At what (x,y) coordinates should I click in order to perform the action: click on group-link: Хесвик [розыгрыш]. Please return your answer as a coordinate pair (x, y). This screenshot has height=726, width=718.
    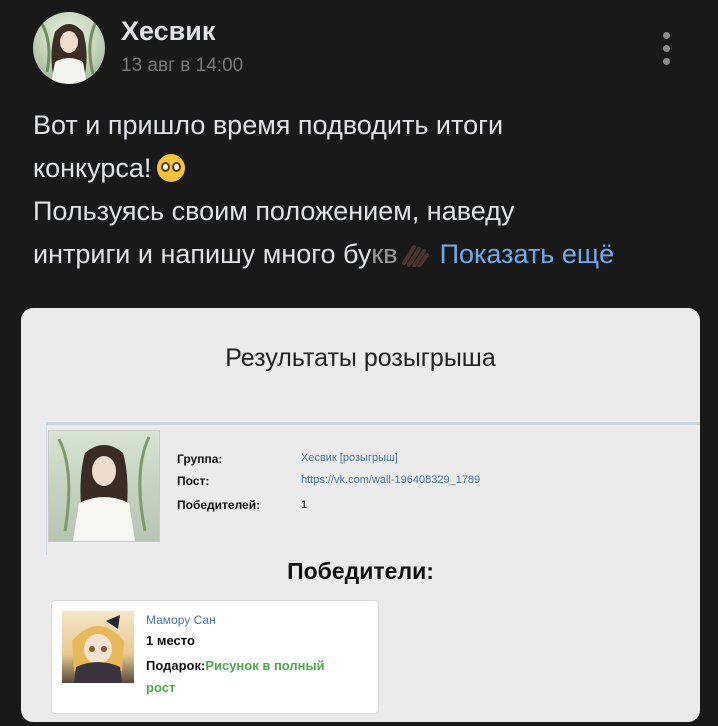
    Looking at the image, I should click on (349, 458).